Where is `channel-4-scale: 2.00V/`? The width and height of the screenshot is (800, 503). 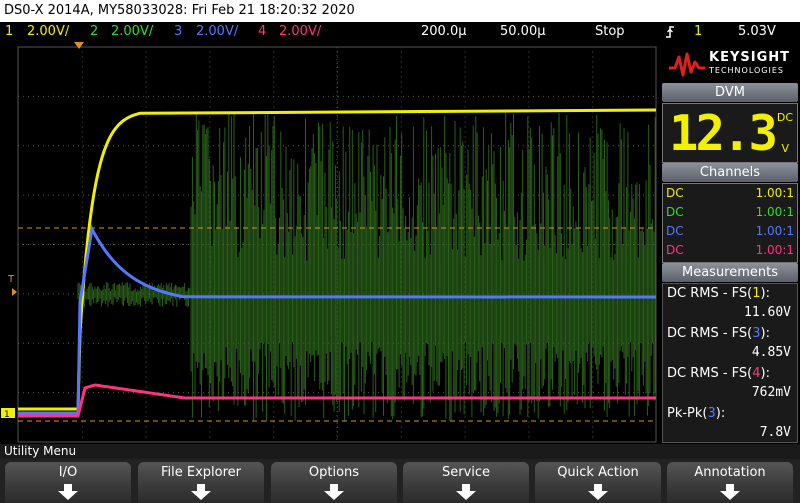 channel-4-scale: 2.00V/ is located at coordinates (300, 32).